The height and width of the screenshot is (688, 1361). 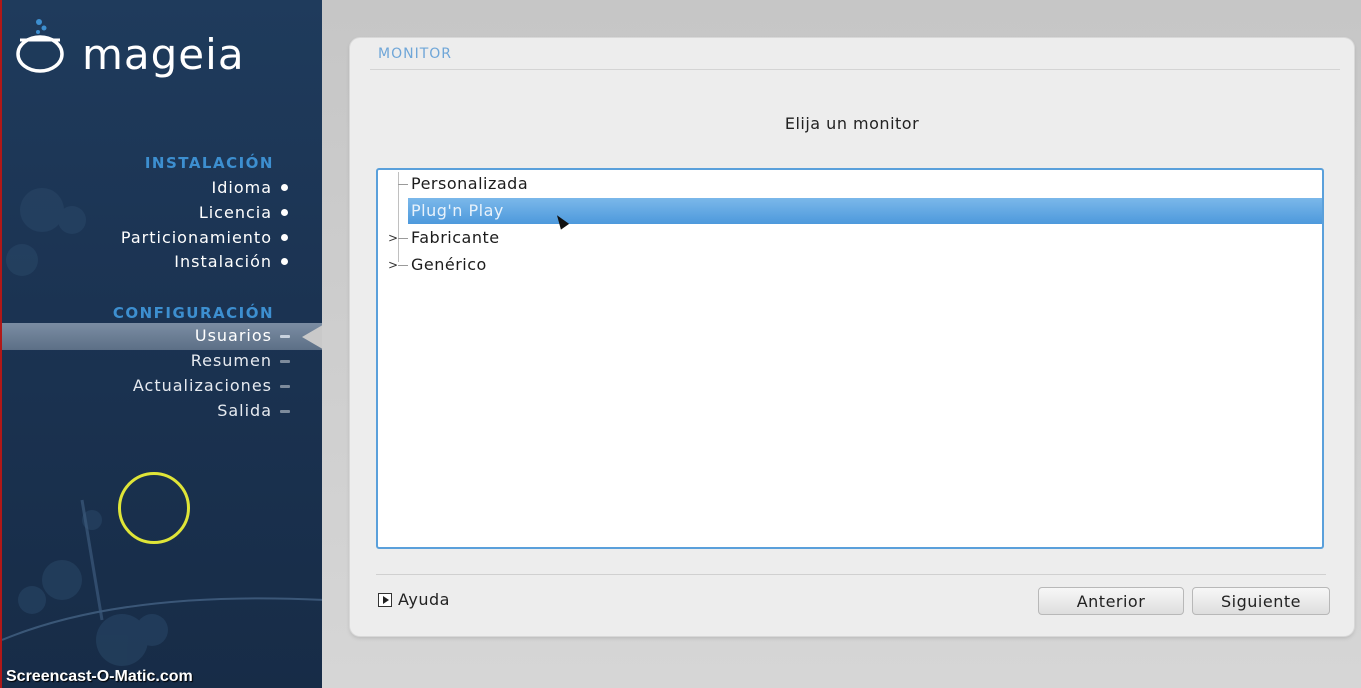 I want to click on sidebar-item-exit: Salida, so click(x=244, y=410).